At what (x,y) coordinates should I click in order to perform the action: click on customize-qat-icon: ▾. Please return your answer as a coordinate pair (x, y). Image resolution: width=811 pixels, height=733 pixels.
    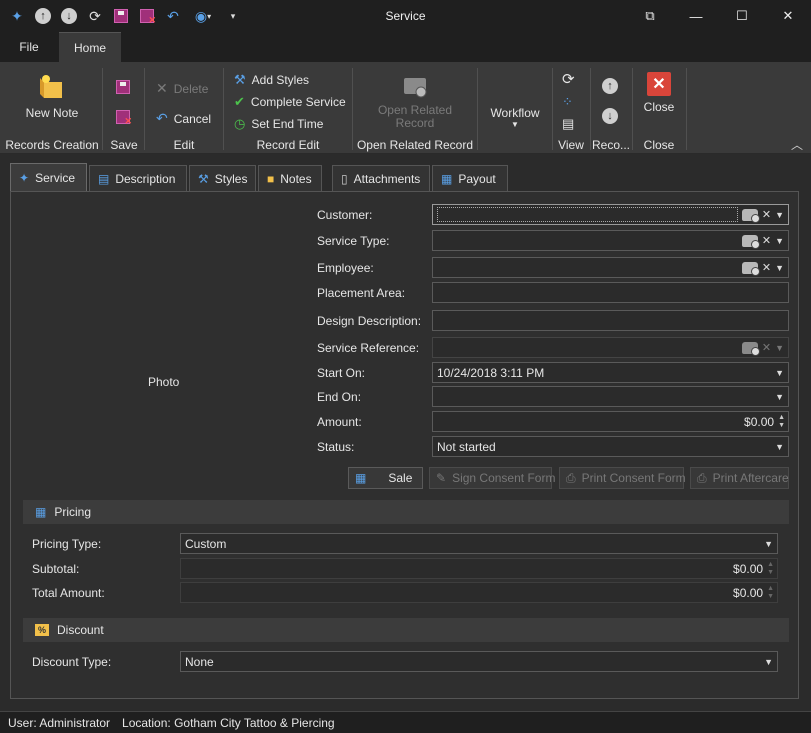
    Looking at the image, I should click on (233, 16).